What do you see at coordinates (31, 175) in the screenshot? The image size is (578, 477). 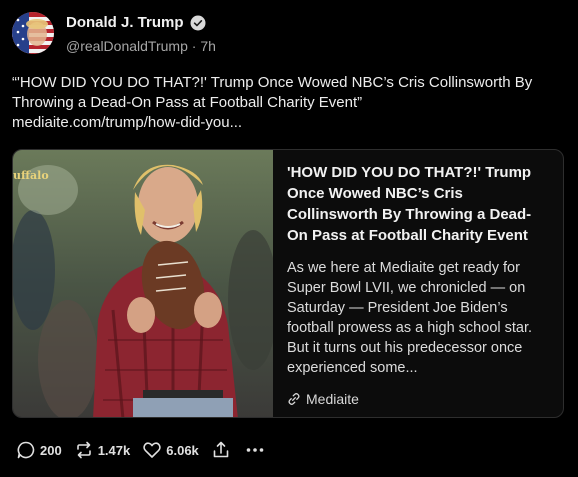 I see `image-caption: uffalo` at bounding box center [31, 175].